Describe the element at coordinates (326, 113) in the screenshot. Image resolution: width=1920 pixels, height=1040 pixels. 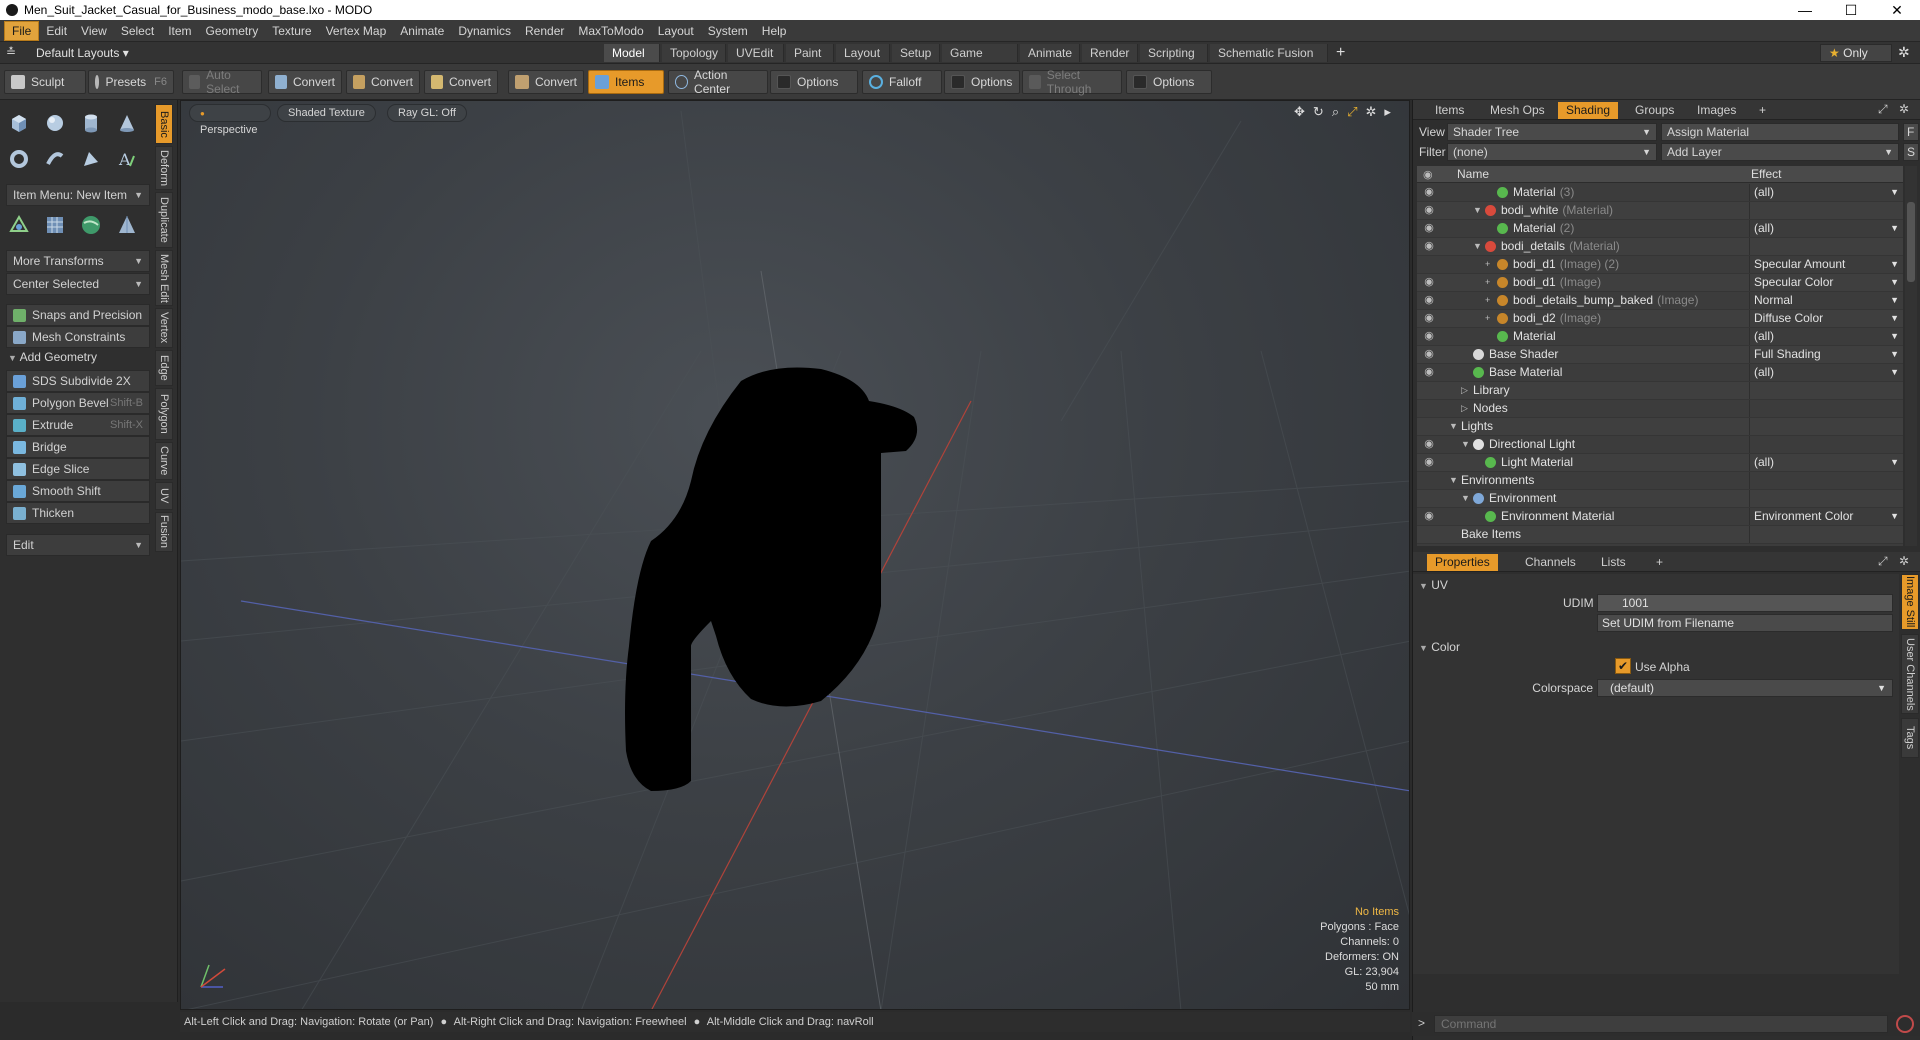
I see `shading-mode-button: Shaded Texture` at that location.